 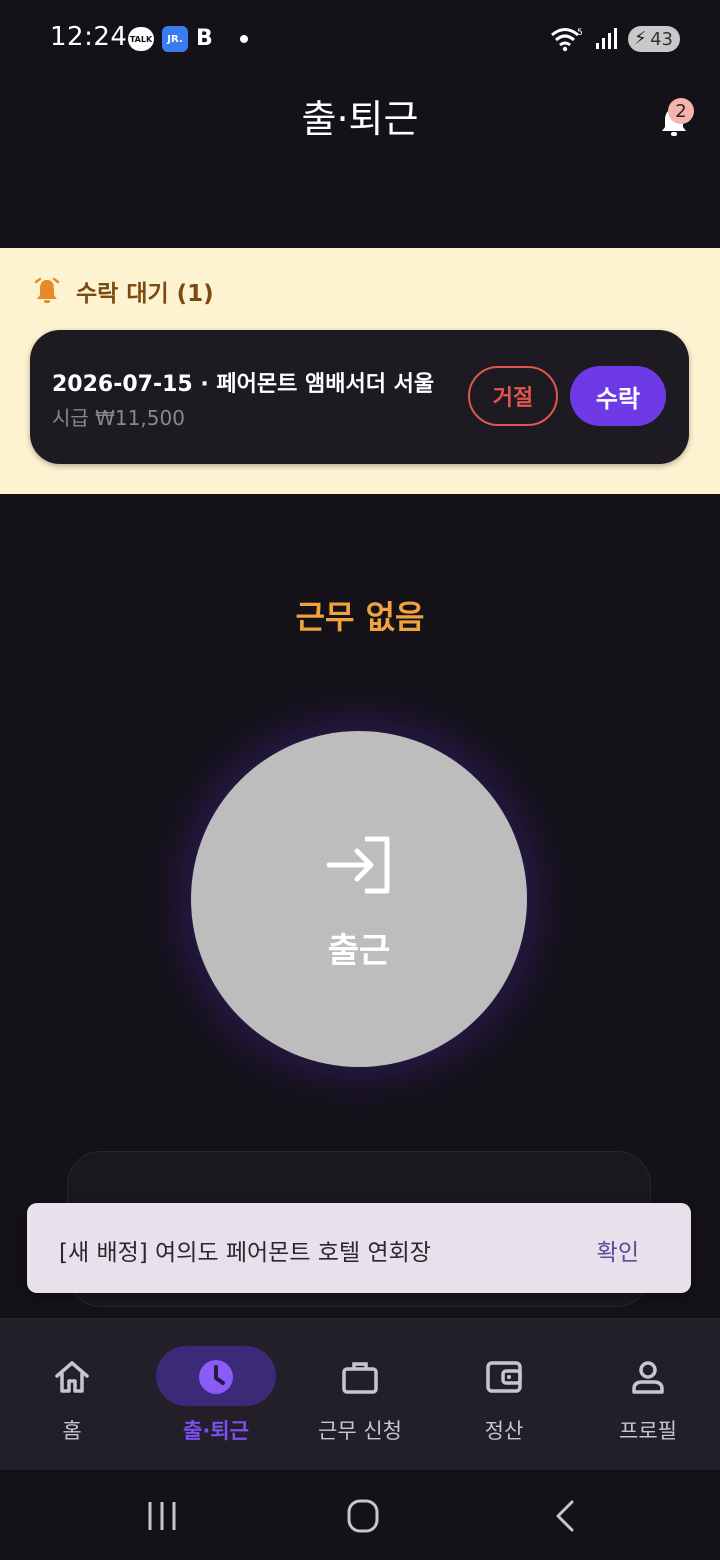 I want to click on charging-bolt-icon: ⚡, so click(x=640, y=38).